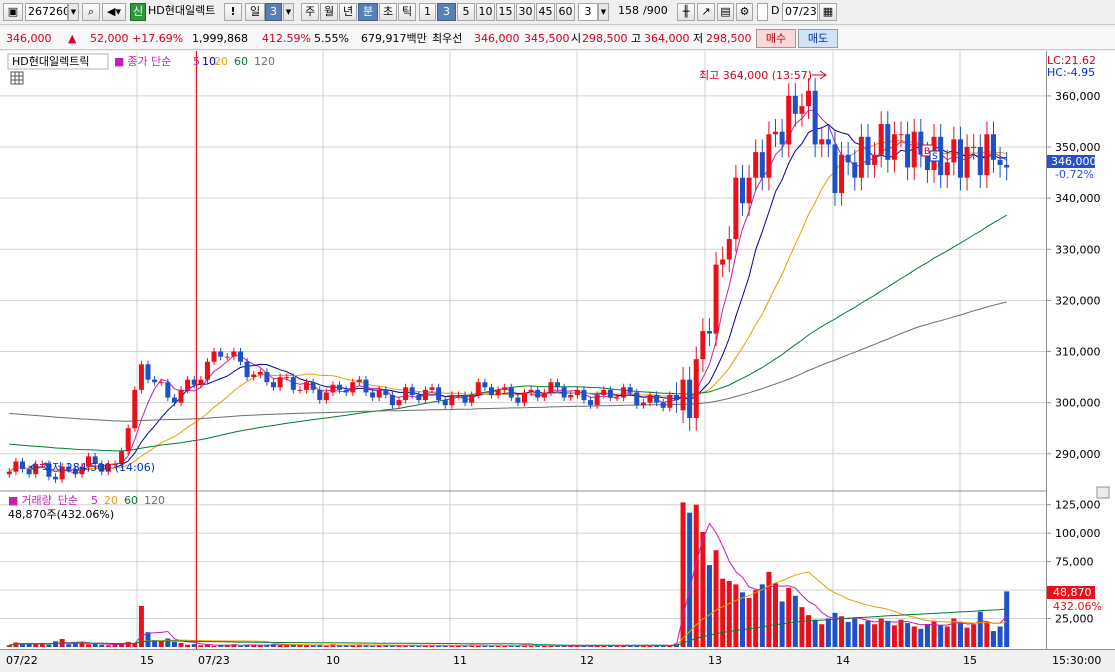  Describe the element at coordinates (1103, 492) in the screenshot. I see `pane-collapse-icon` at that location.